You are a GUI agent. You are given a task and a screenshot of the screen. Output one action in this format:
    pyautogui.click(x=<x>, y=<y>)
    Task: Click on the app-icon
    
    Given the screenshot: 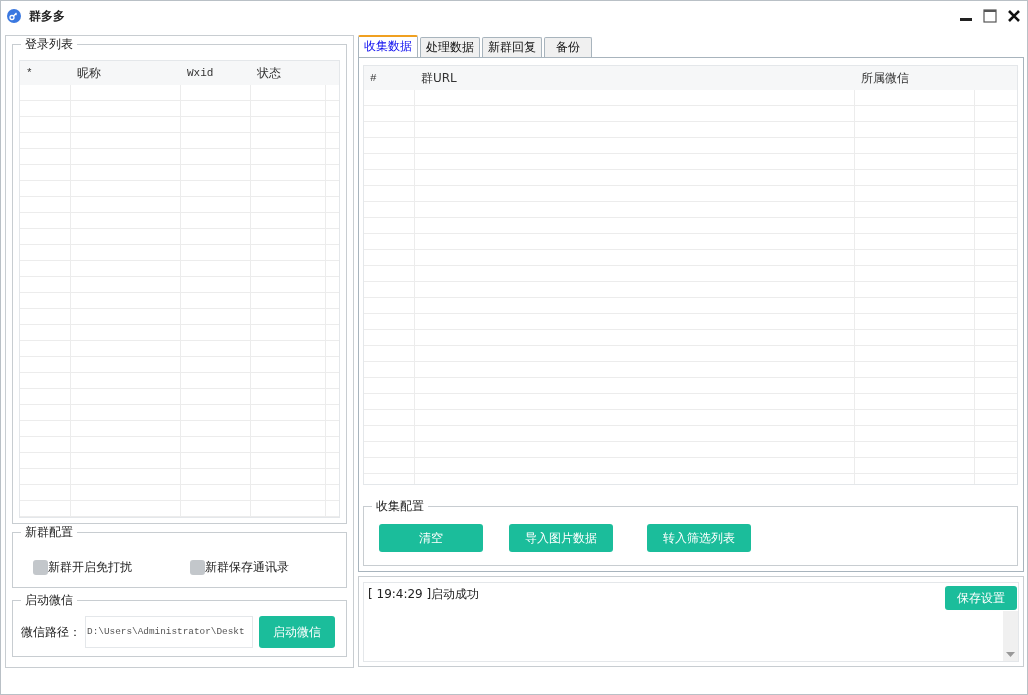 What is the action you would take?
    pyautogui.click(x=14, y=16)
    